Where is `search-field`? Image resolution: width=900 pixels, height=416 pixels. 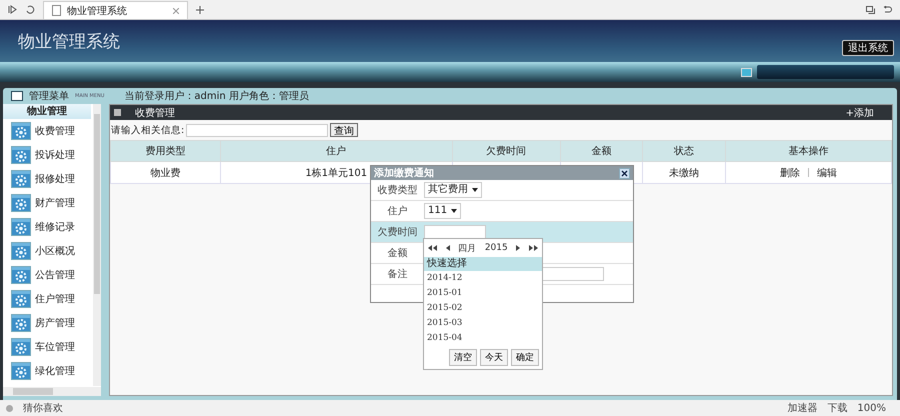 search-field is located at coordinates (257, 130).